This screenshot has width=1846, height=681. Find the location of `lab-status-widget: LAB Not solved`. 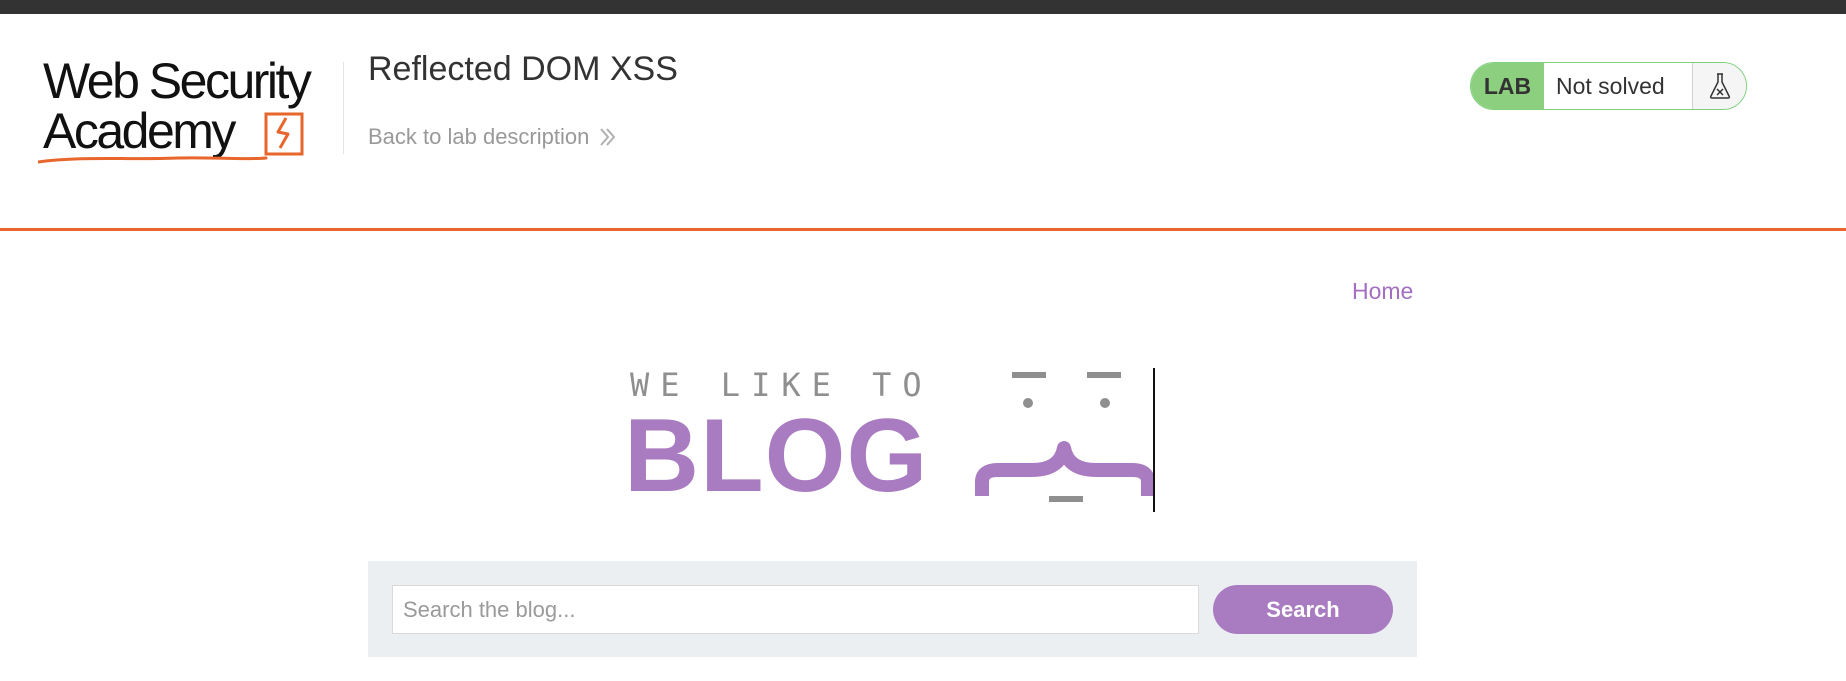

lab-status-widget: LAB Not solved is located at coordinates (1608, 86).